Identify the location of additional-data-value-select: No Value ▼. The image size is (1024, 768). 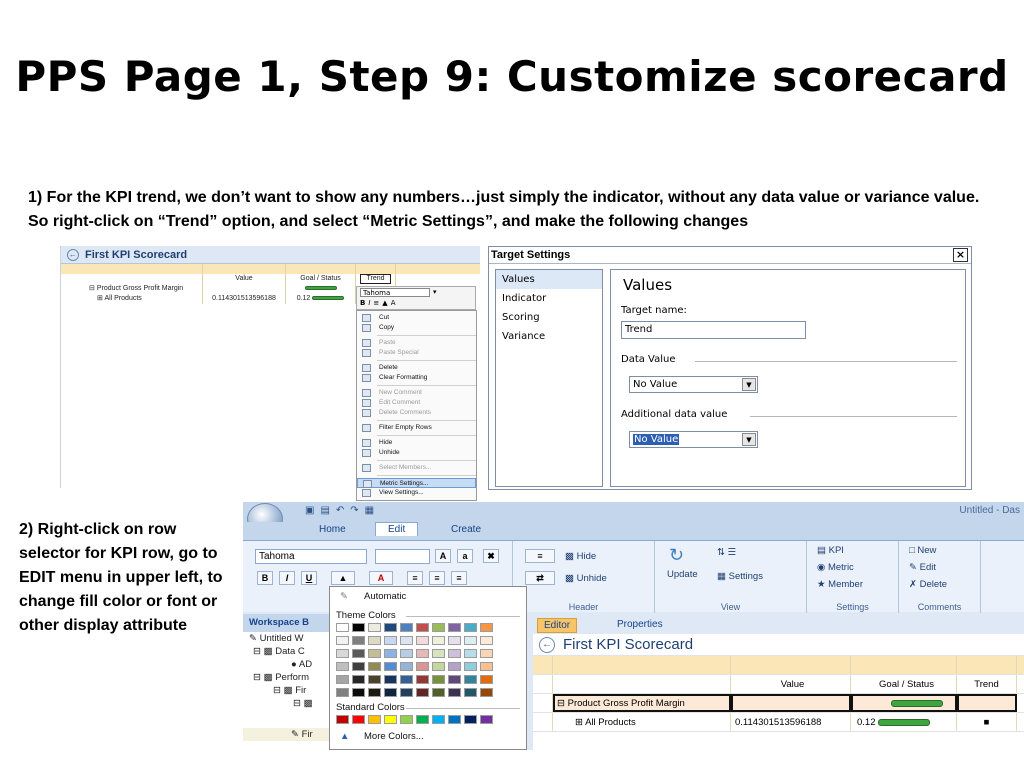
(693, 439).